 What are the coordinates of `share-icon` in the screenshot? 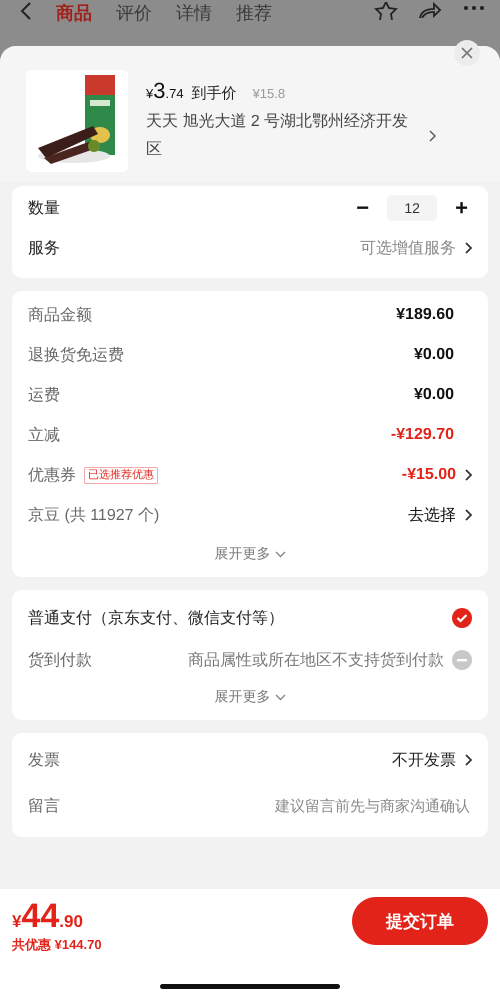 It's located at (430, 10).